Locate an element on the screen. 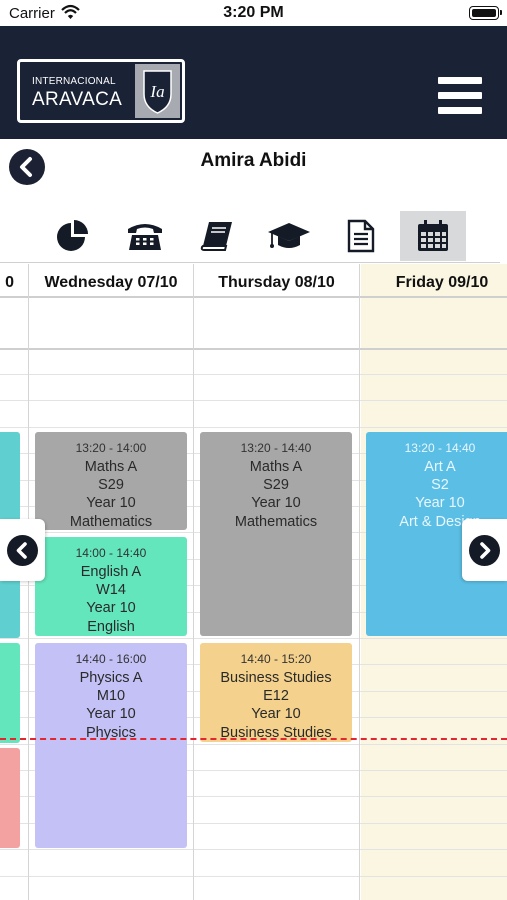 This screenshot has width=507, height=900. event-time: 14:00 - 14:40 is located at coordinates (111, 553).